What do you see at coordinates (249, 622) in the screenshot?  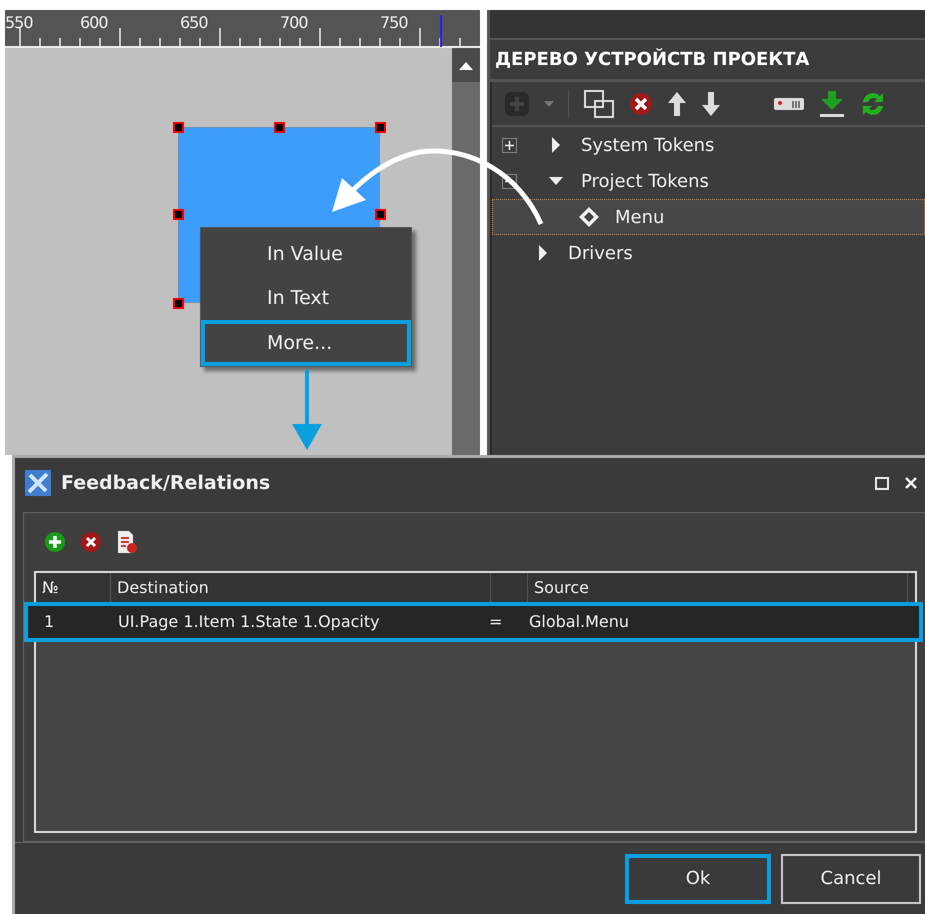 I see `table-cell-text: UI.Page 1.Item 1.State 1.Opacity` at bounding box center [249, 622].